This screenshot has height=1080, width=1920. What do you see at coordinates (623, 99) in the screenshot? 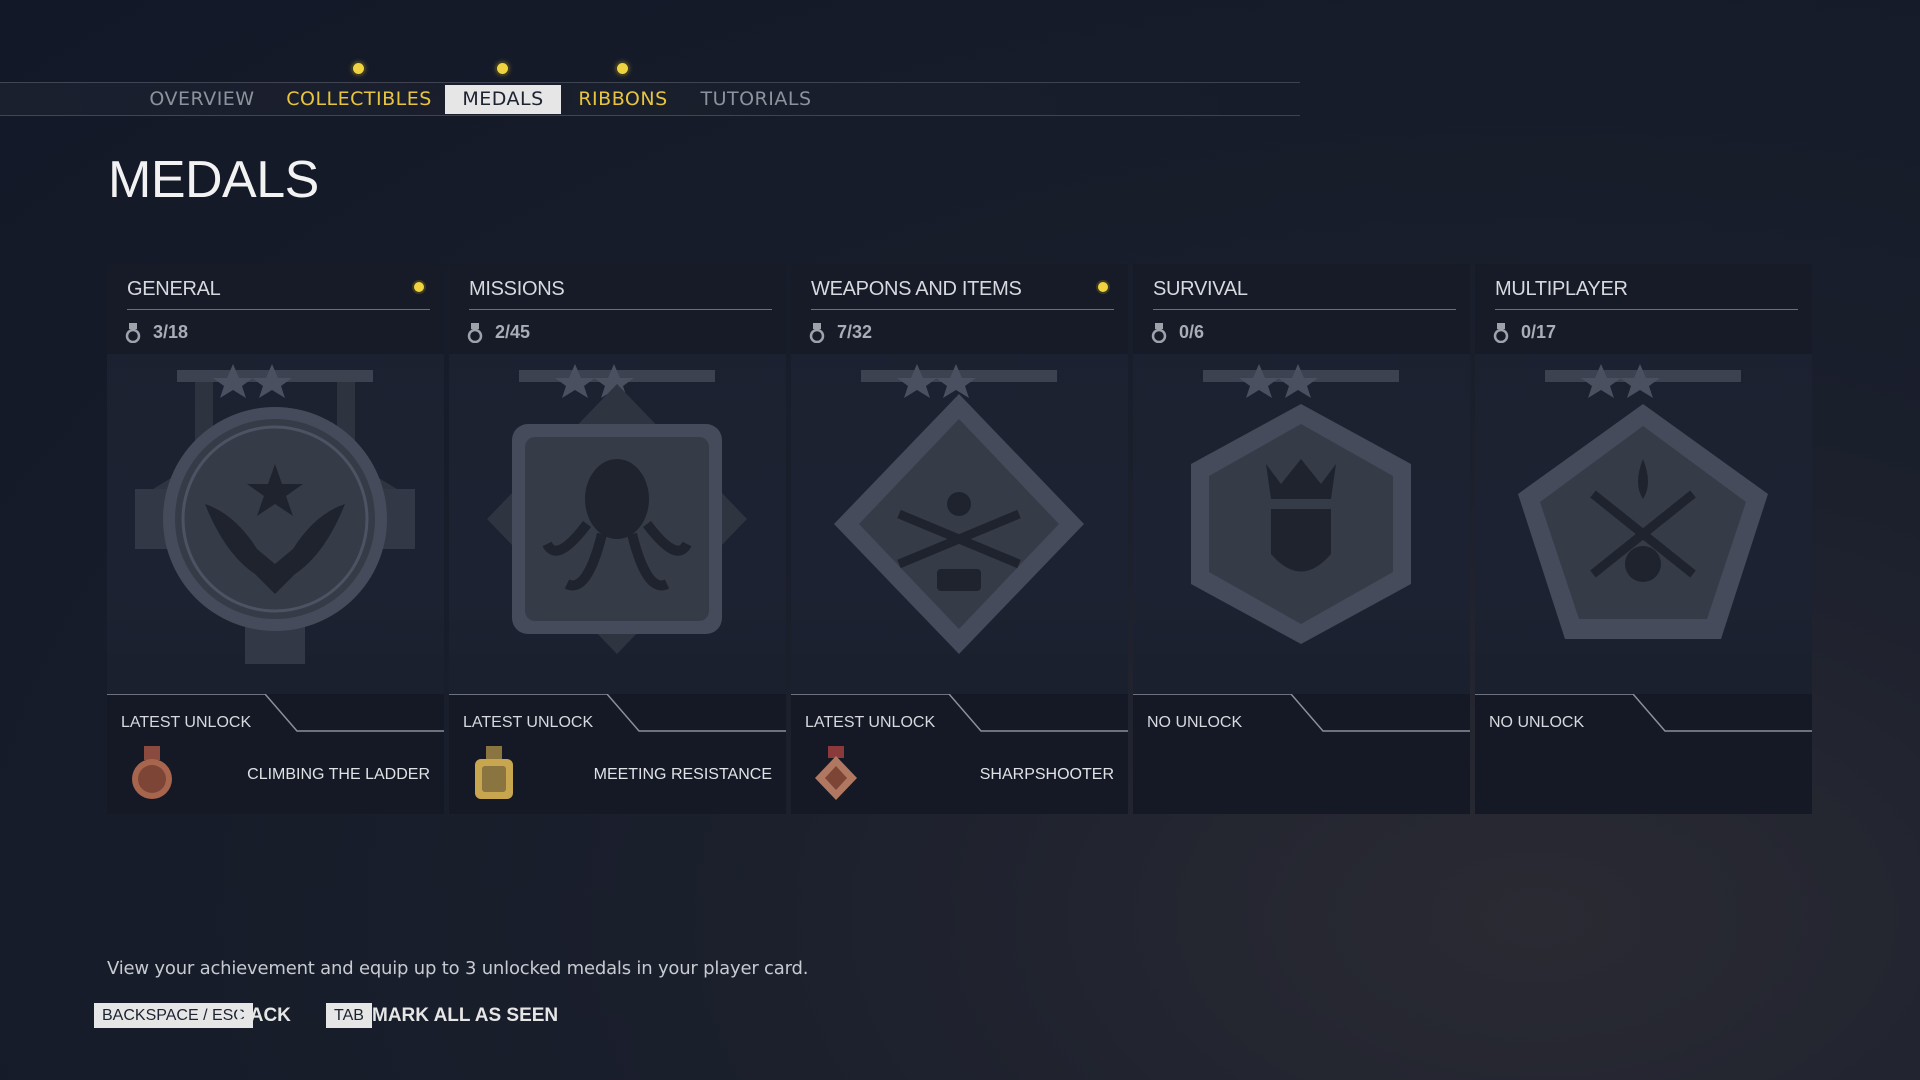
I see `tab-ribbons: RIBBONS` at bounding box center [623, 99].